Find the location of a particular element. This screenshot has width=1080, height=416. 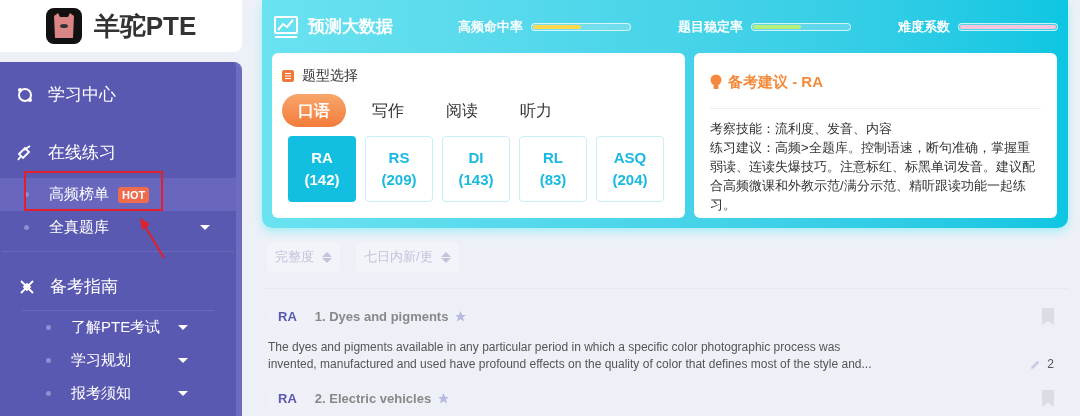

lightbulb-icon is located at coordinates (716, 82).